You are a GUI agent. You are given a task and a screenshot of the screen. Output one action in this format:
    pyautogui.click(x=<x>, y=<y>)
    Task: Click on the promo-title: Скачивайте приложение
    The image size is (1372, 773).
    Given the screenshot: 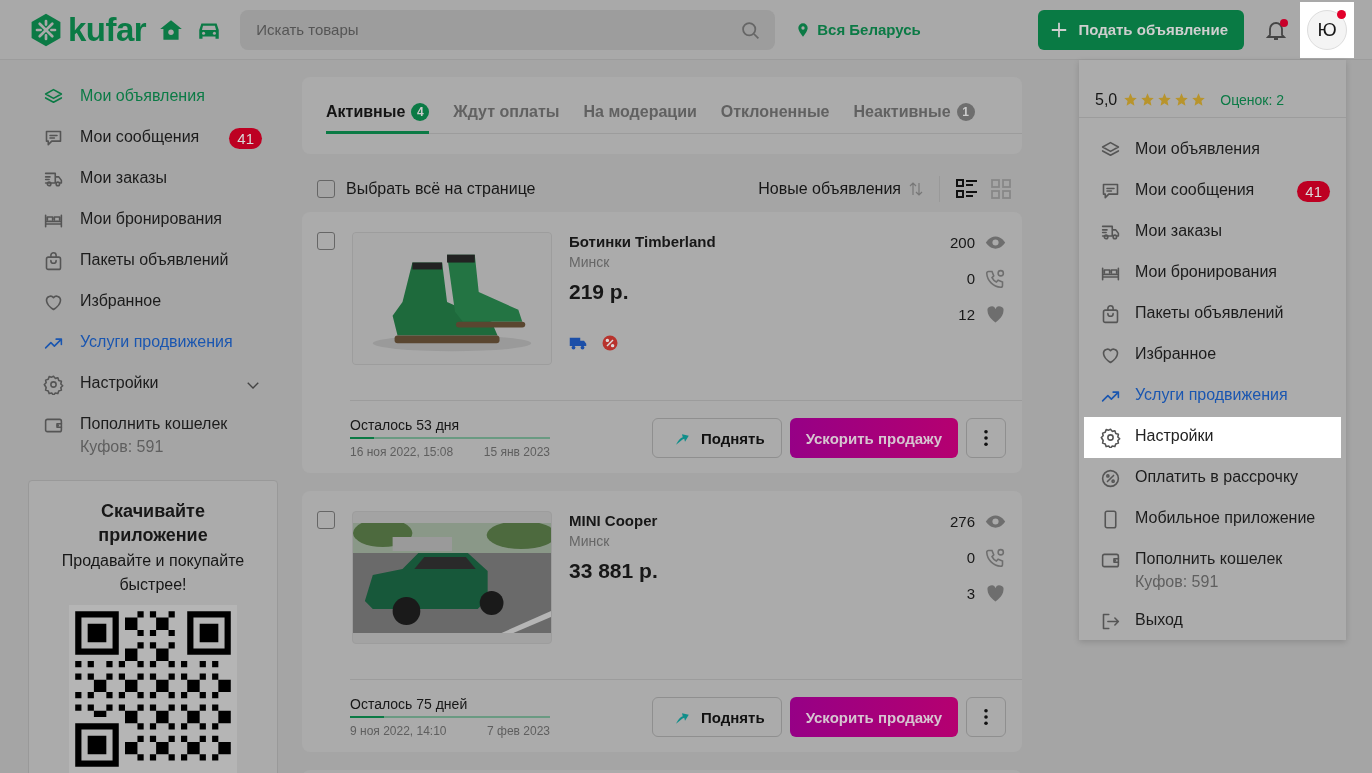 What is the action you would take?
    pyautogui.click(x=153, y=523)
    